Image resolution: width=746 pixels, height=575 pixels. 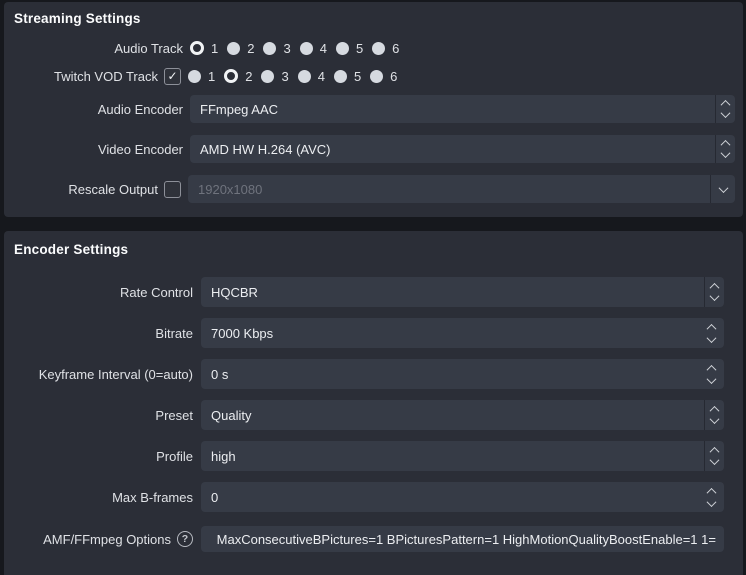 I want to click on audio-track-option-3: 3, so click(x=277, y=48).